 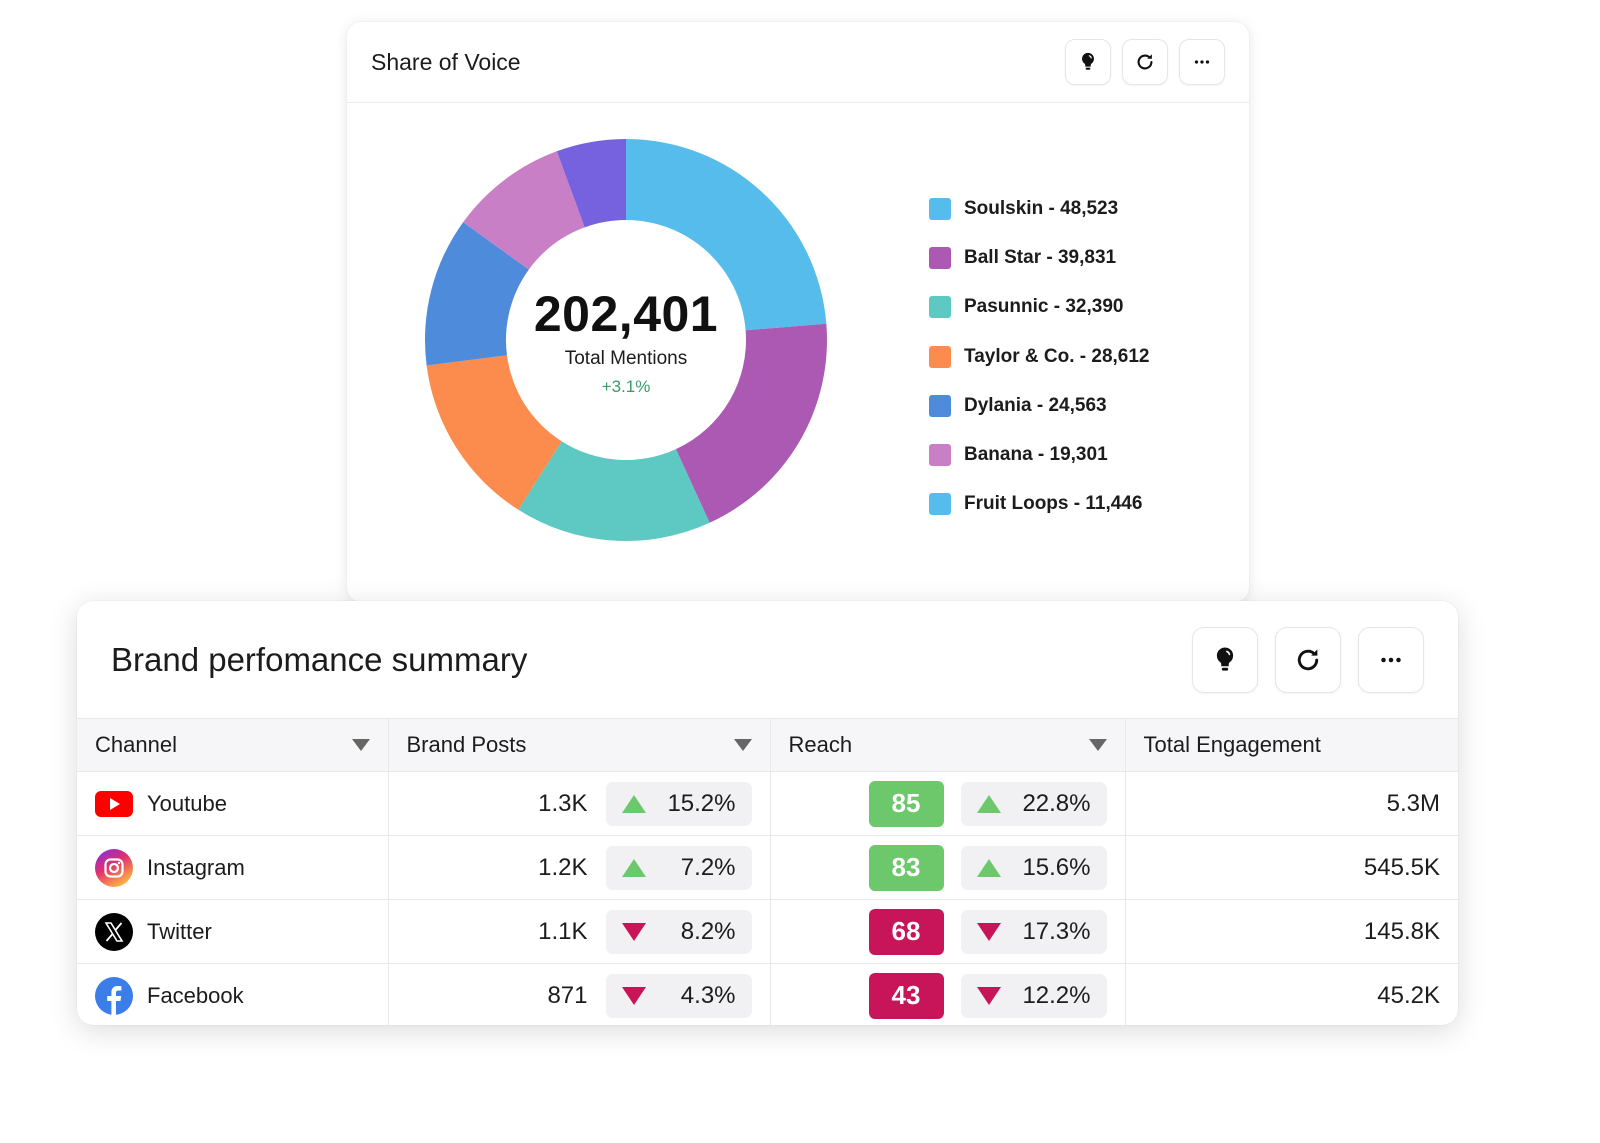 I want to click on x-twitter-icon, so click(x=114, y=931).